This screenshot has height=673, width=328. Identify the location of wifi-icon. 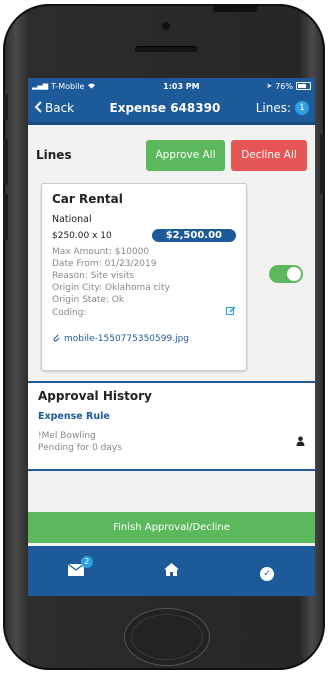
(91, 86).